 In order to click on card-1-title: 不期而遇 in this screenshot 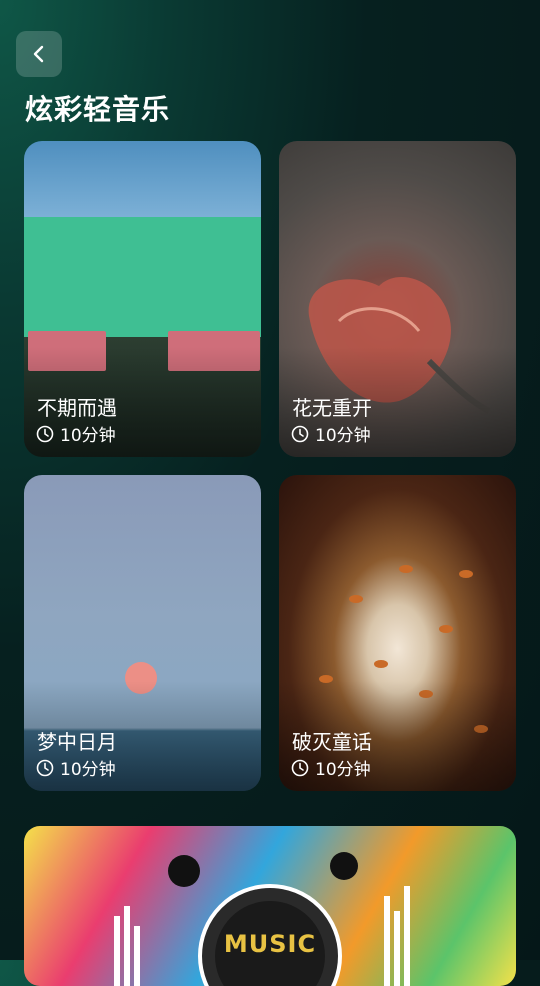, I will do `click(77, 408)`.